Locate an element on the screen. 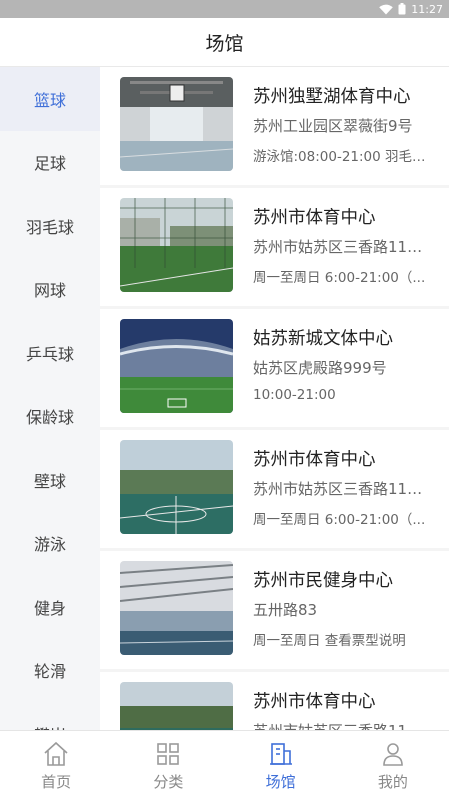  page-title: 场馆 is located at coordinates (224, 43).